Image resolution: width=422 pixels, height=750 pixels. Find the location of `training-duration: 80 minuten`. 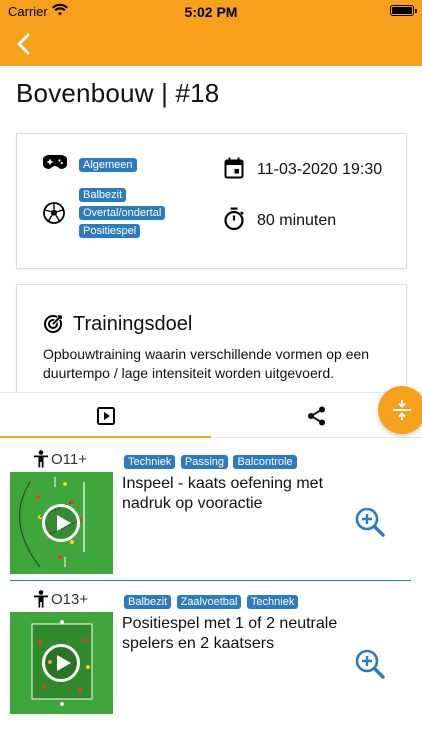

training-duration: 80 minuten is located at coordinates (297, 220).